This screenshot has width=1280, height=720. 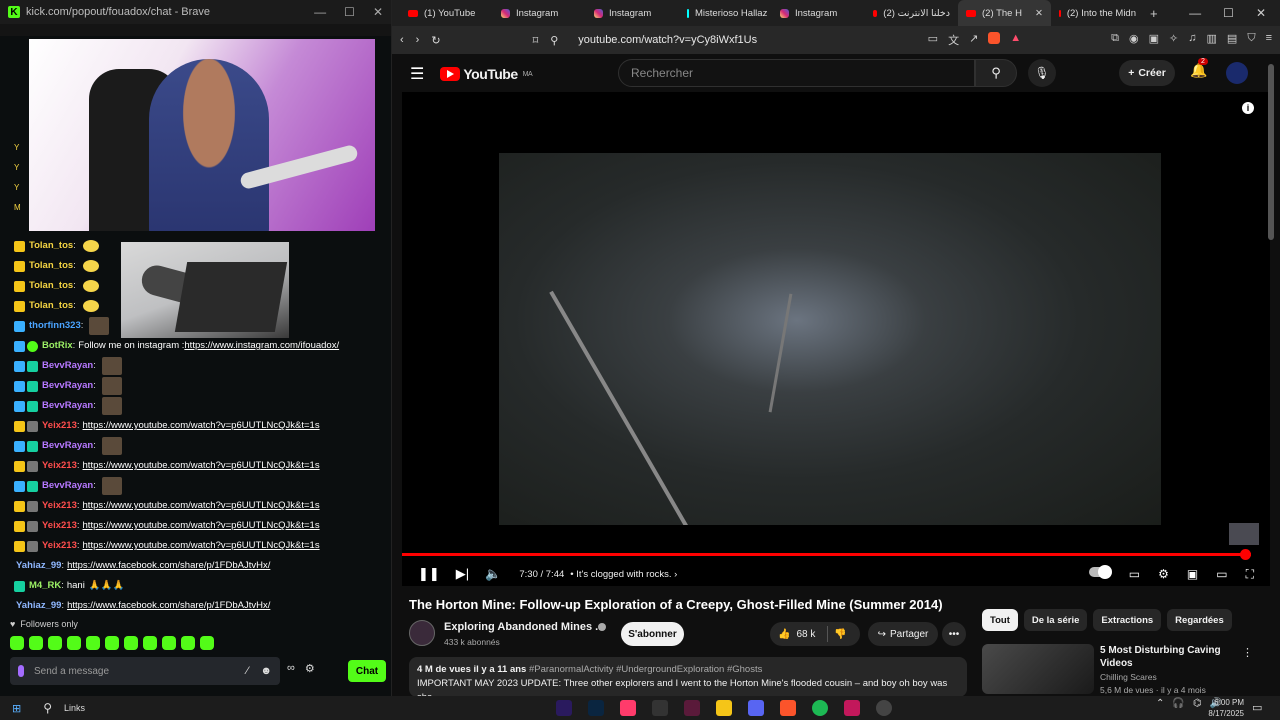 What do you see at coordinates (16, 708) in the screenshot?
I see `windows-start-icon: ⊞` at bounding box center [16, 708].